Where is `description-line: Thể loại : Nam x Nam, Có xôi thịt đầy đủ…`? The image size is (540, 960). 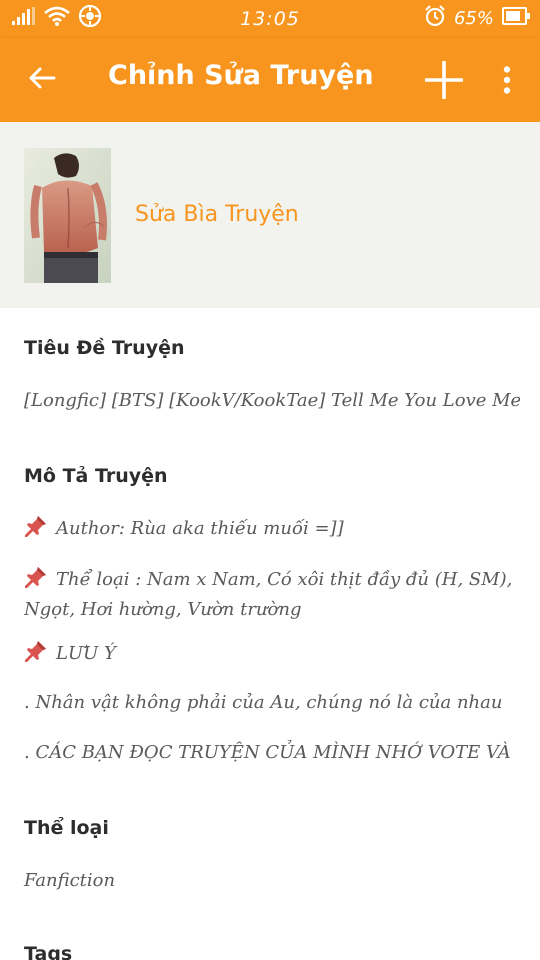
description-line: Thể loại : Nam x Nam, Có xôi thịt đầy đủ… is located at coordinates (272, 594).